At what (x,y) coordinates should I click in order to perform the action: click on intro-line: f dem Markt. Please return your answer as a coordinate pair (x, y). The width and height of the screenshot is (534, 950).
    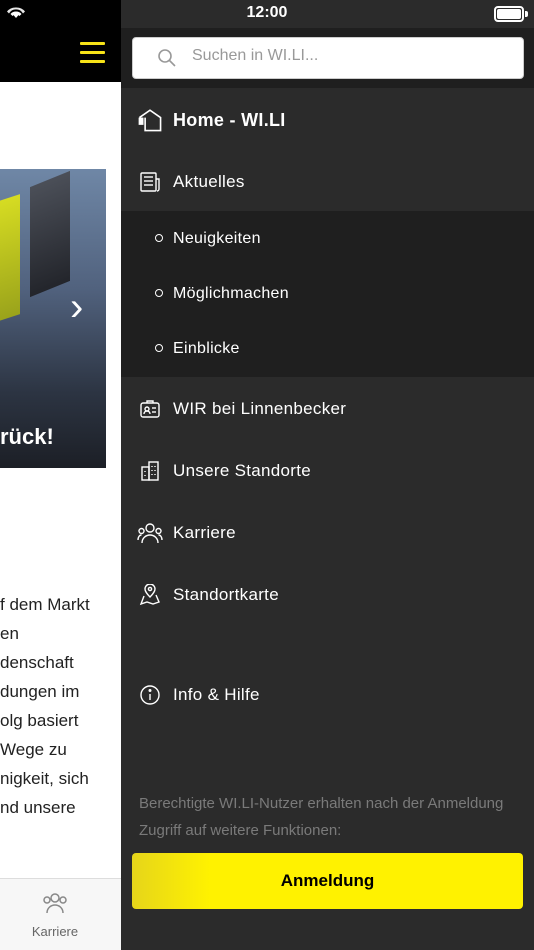
    Looking at the image, I should click on (45, 604).